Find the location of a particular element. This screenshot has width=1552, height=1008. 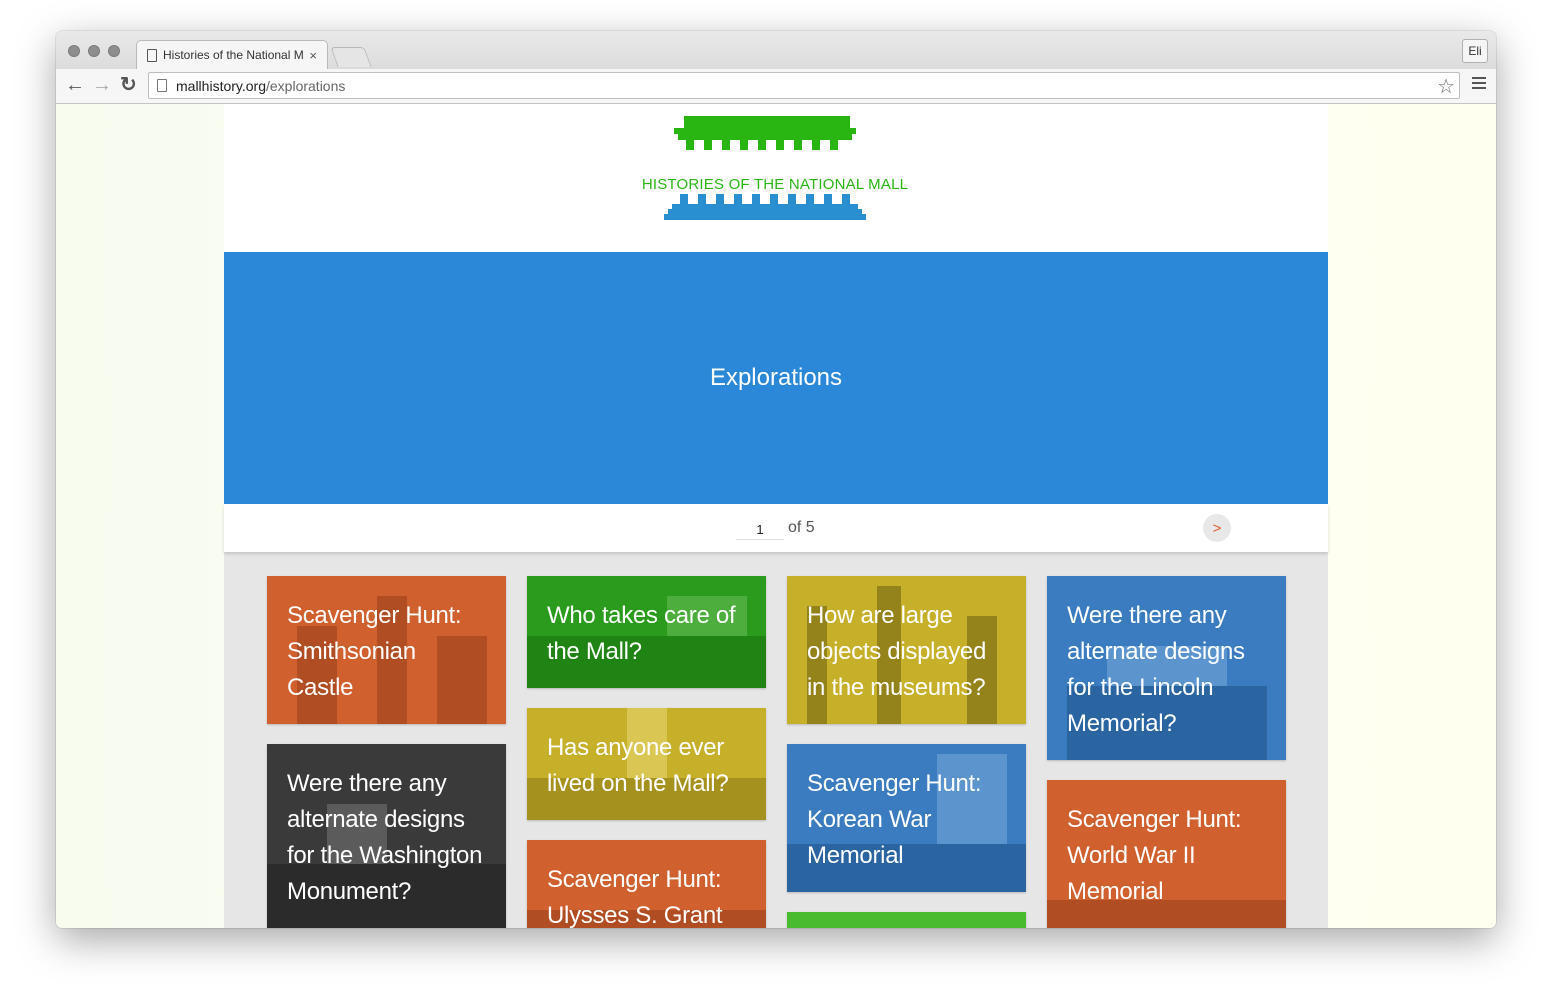

card-title: Scavenger Hunt: World War II Memorial is located at coordinates (1154, 855).